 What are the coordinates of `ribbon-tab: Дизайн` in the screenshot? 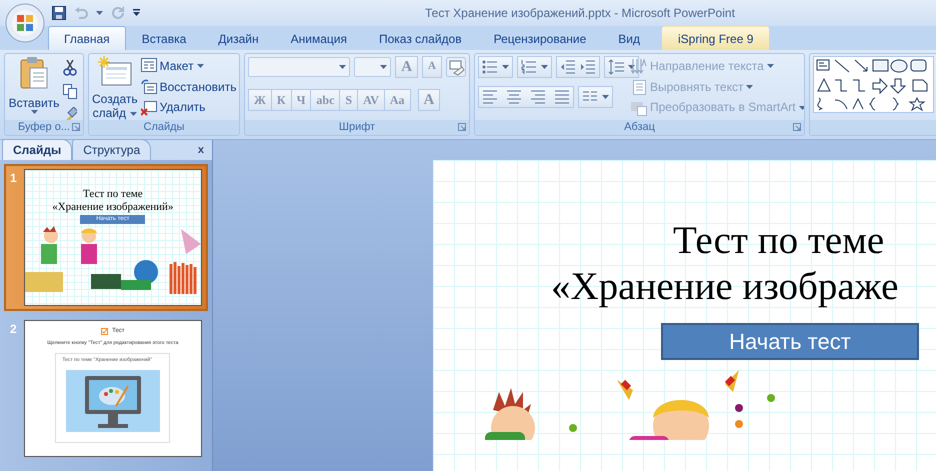 It's located at (238, 38).